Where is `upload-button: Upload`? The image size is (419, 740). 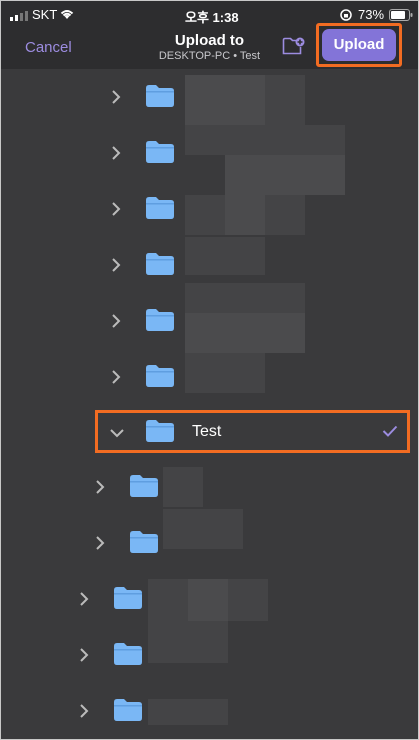 upload-button: Upload is located at coordinates (359, 45).